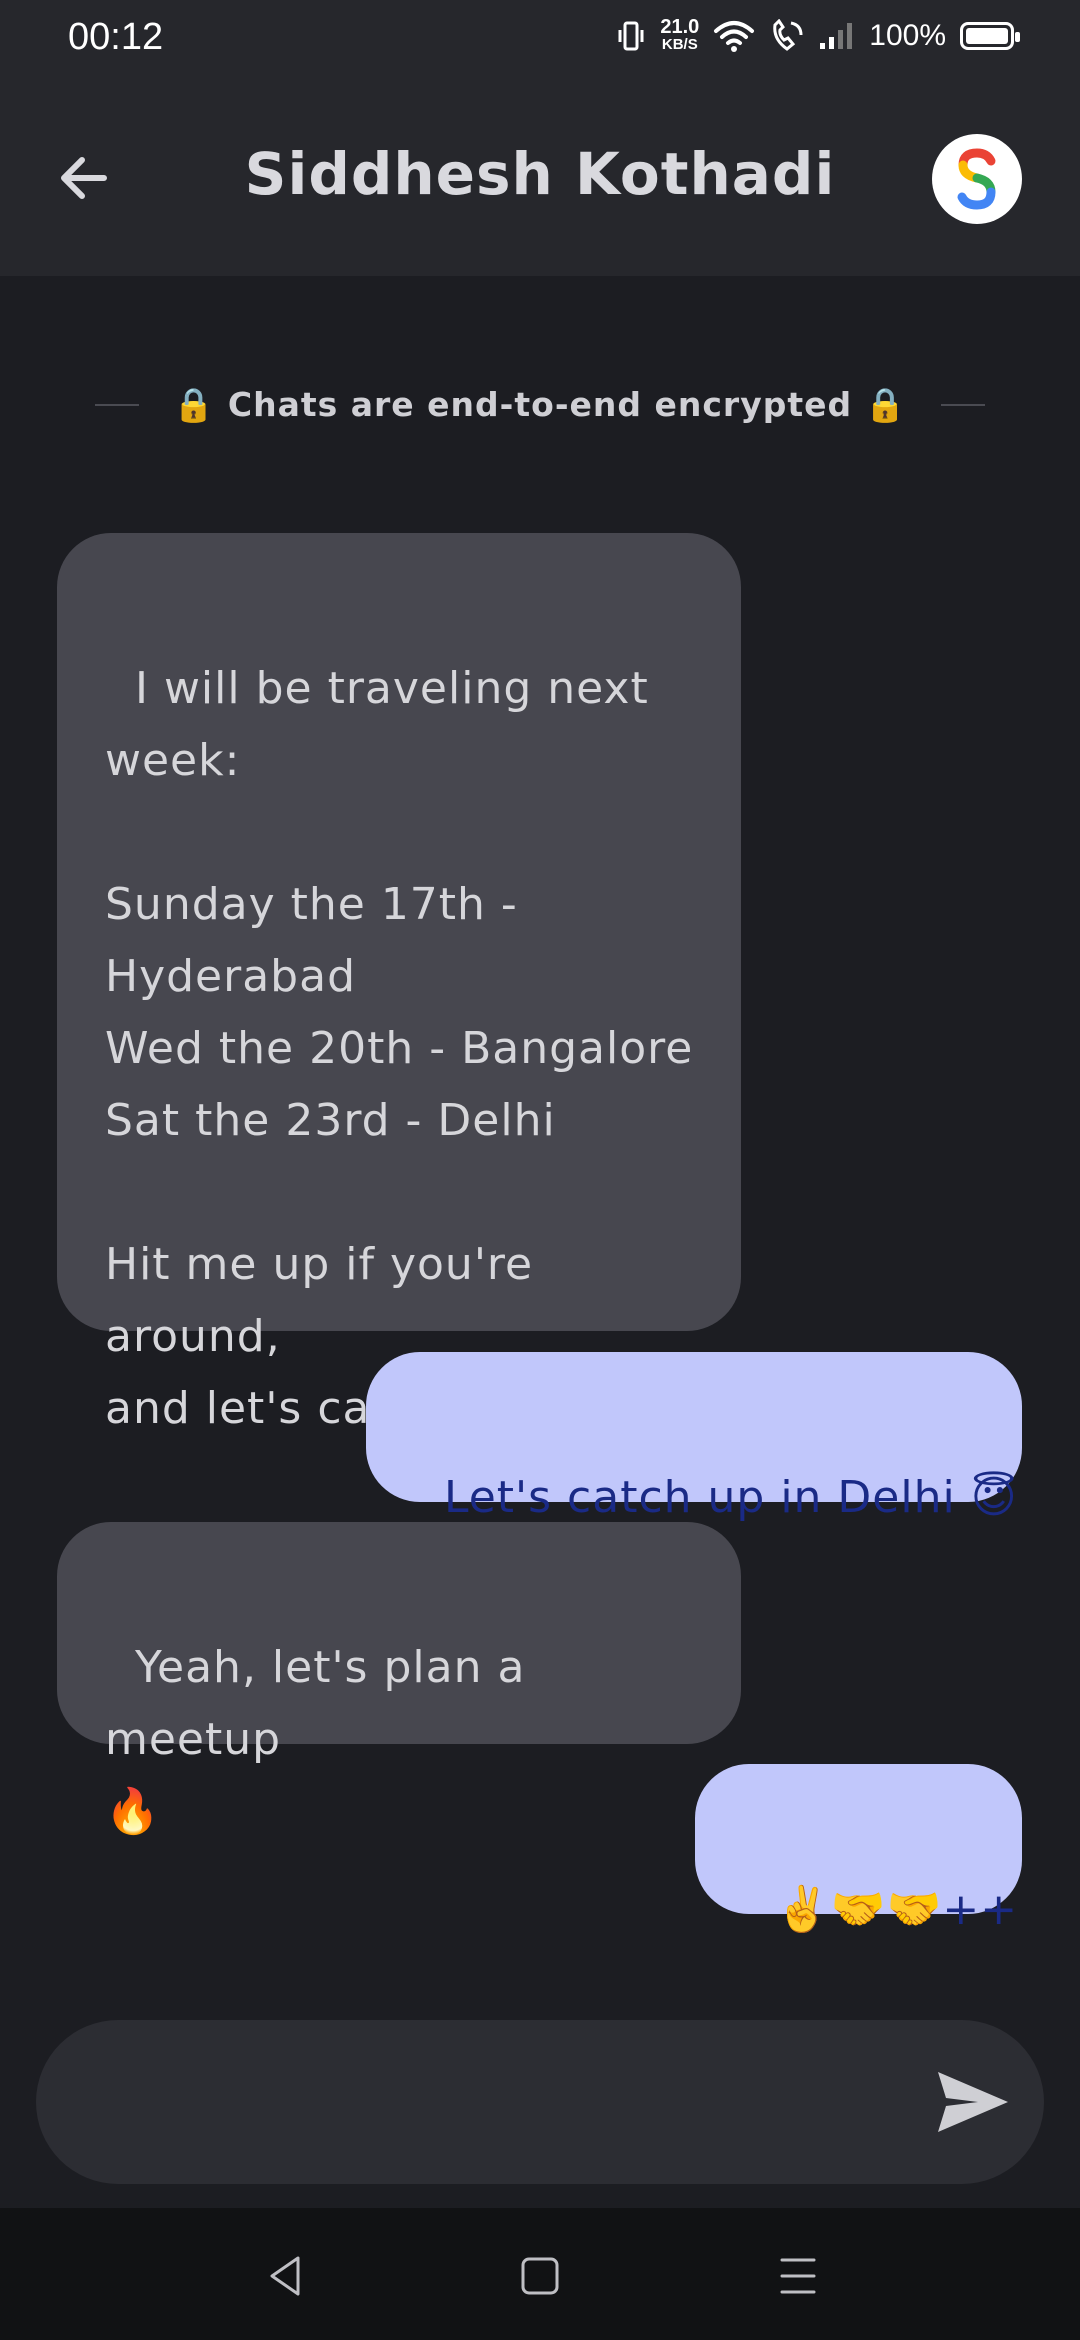 This screenshot has height=2340, width=1080. I want to click on message-bubble-incoming: Yeah, let's plan a meetup 🔥, so click(399, 1679).